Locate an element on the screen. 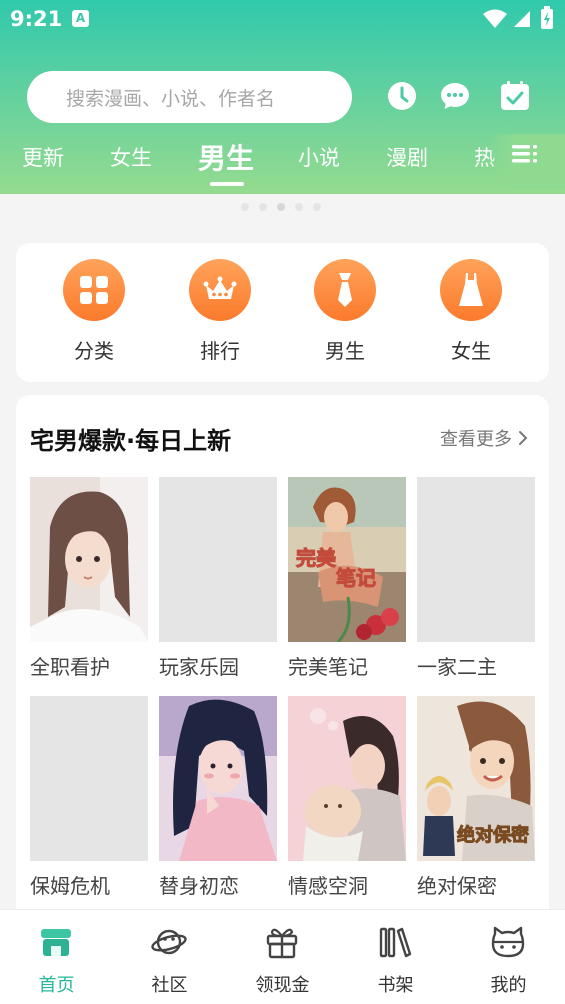  crown-icon is located at coordinates (220, 290).